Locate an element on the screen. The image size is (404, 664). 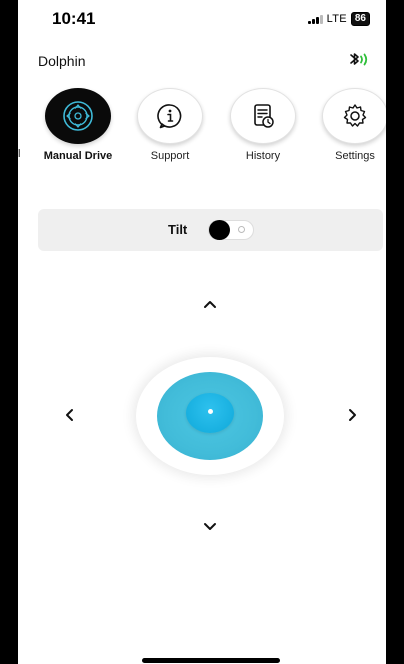
nav-item-history: History is located at coordinates (263, 125).